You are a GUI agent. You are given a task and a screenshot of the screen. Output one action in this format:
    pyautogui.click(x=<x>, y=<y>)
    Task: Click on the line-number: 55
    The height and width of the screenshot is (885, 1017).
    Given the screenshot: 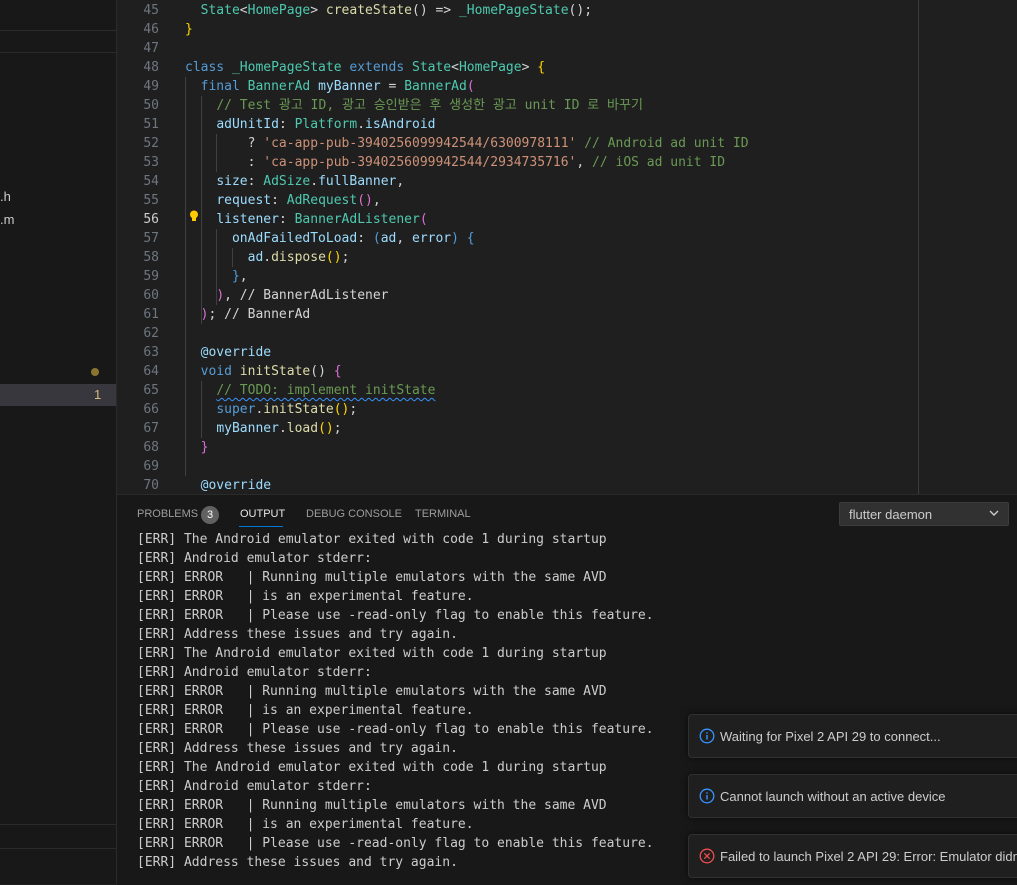 What is the action you would take?
    pyautogui.click(x=151, y=200)
    